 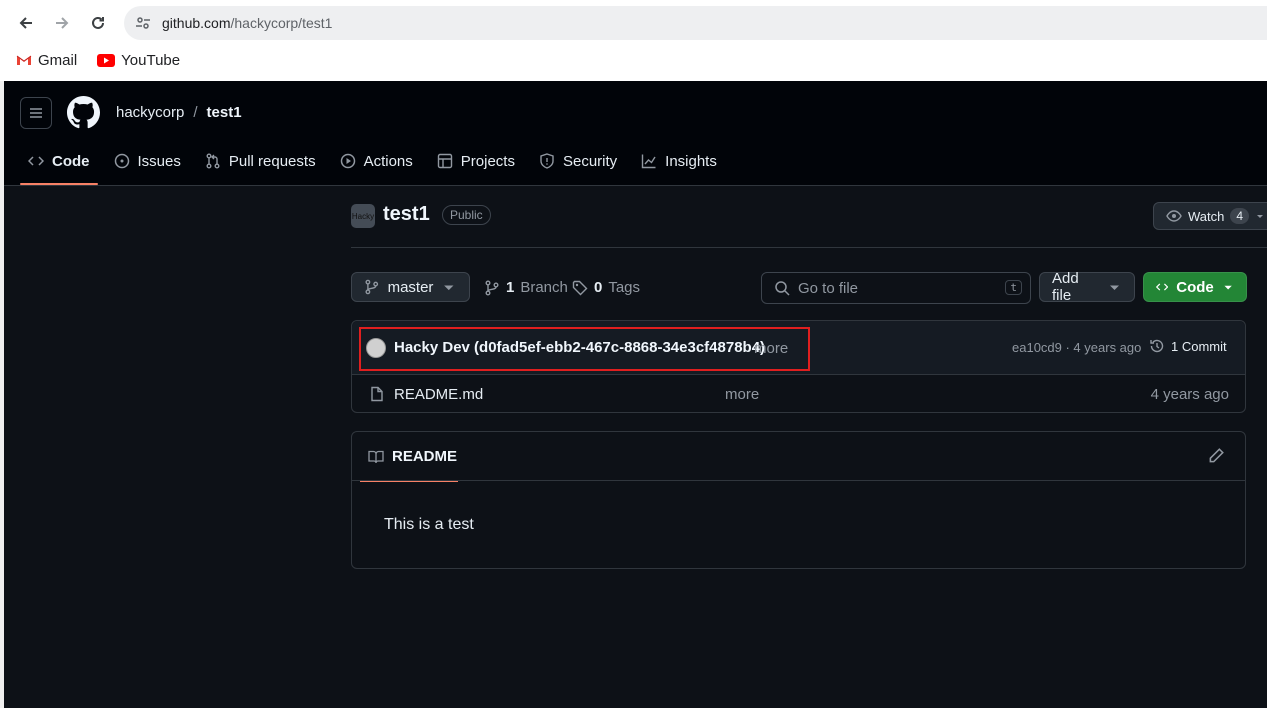 What do you see at coordinates (1065, 287) in the screenshot?
I see `add-file-label: Add file` at bounding box center [1065, 287].